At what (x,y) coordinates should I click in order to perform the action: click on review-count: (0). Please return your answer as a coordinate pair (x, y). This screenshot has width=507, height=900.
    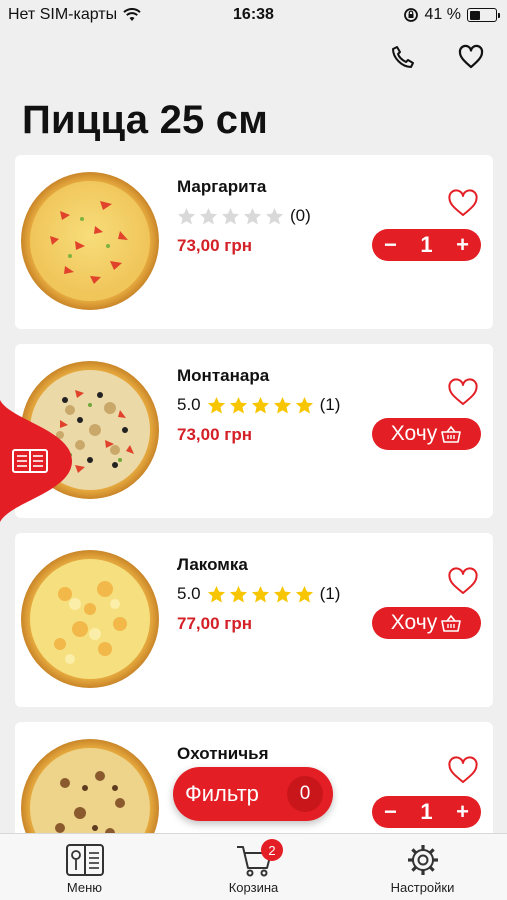
    Looking at the image, I should click on (300, 215).